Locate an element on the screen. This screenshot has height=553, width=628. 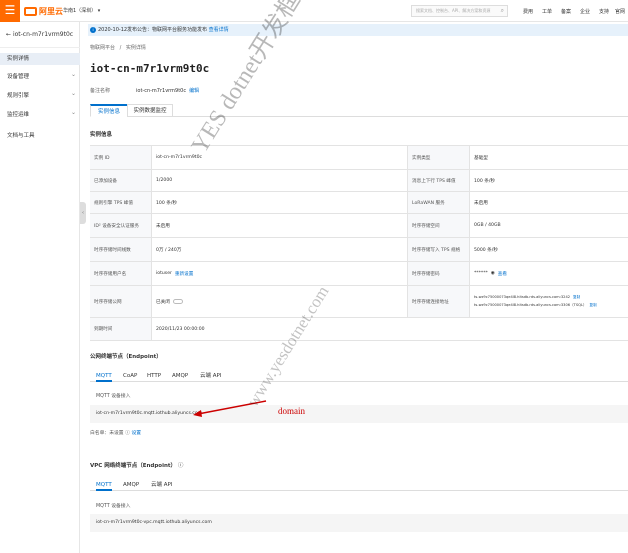
tab-instance-monitoring: 实例数据监控 is located at coordinates (150, 110).